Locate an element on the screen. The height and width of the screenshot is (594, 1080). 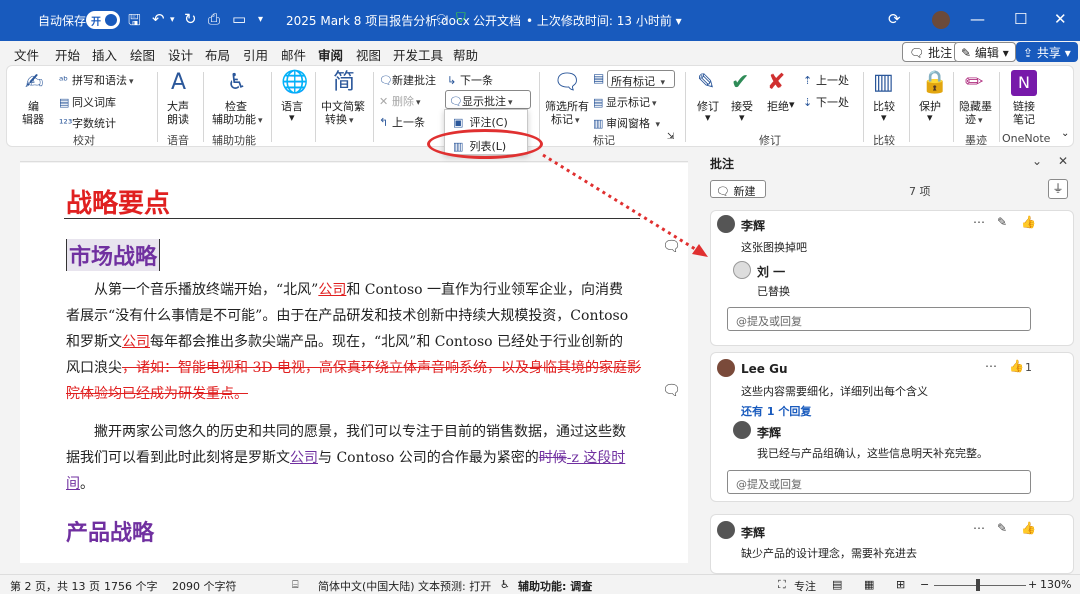
arrow-line is located at coordinates (621, 203).